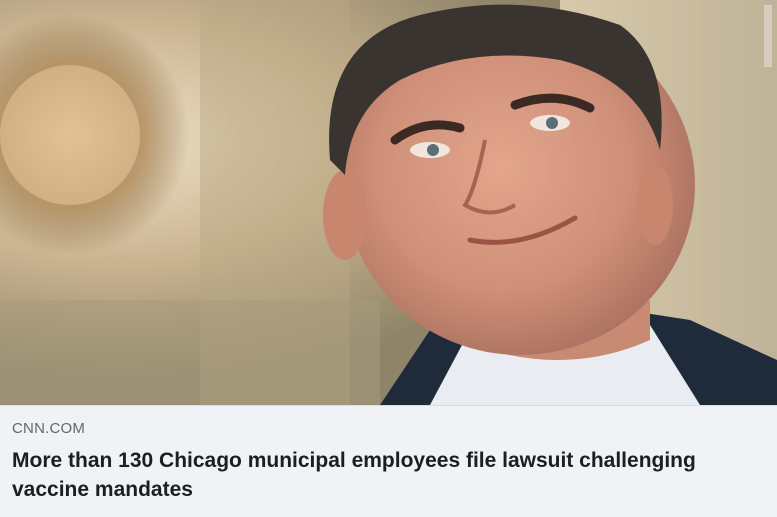 The width and height of the screenshot is (777, 517). What do you see at coordinates (49, 428) in the screenshot?
I see `source-domain: CNN.COM` at bounding box center [49, 428].